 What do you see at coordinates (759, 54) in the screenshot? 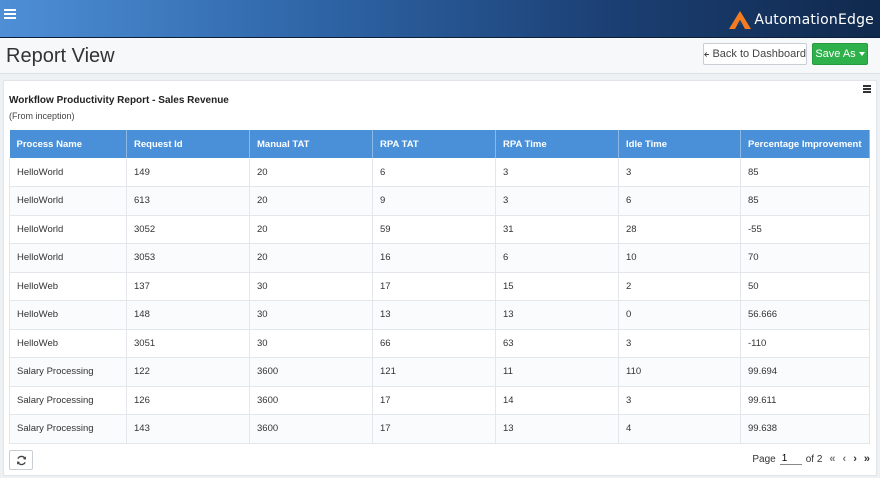
I see `back-to-dashboard-label: Back to Dashboard` at bounding box center [759, 54].